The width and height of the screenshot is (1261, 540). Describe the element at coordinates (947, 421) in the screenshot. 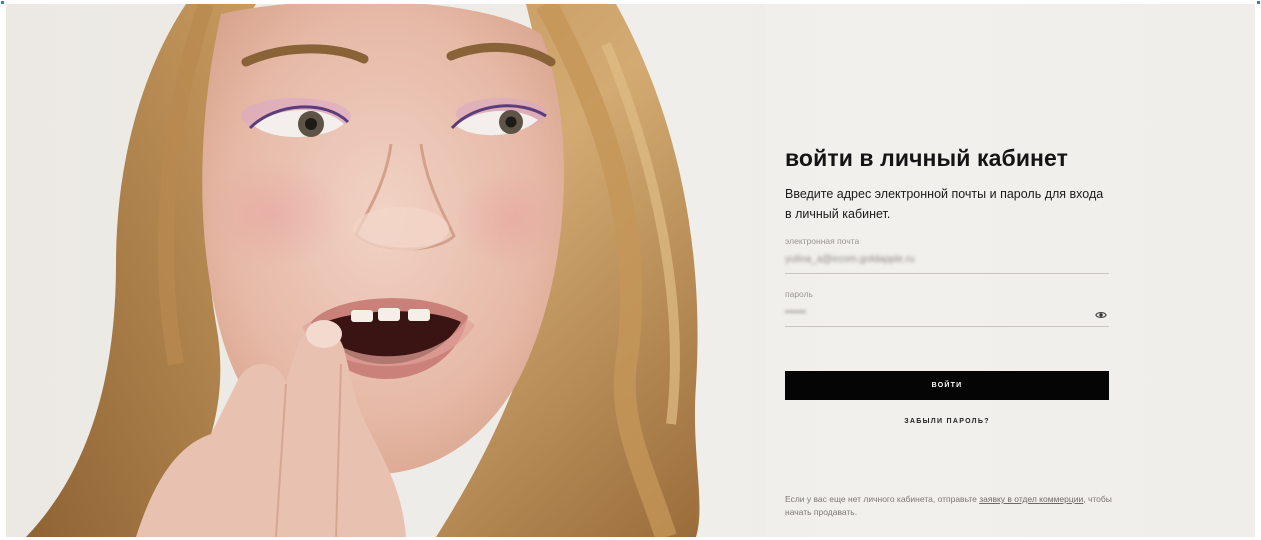

I see `forgot-password-link: забыли пароль?` at that location.